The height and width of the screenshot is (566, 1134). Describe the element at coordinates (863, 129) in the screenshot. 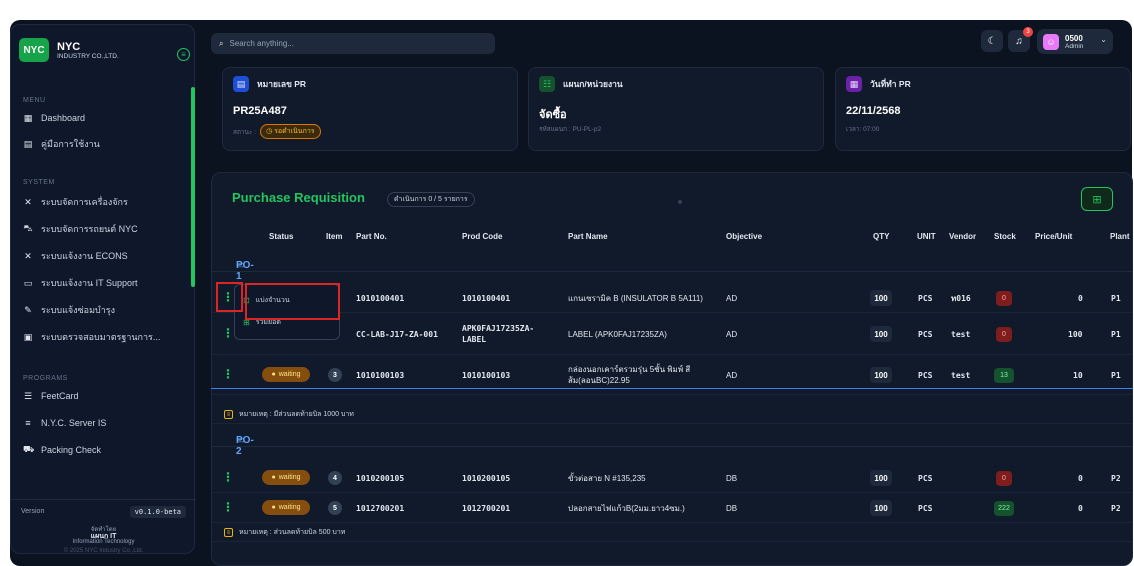

I see `pr-time: เวลา: 07:00` at that location.